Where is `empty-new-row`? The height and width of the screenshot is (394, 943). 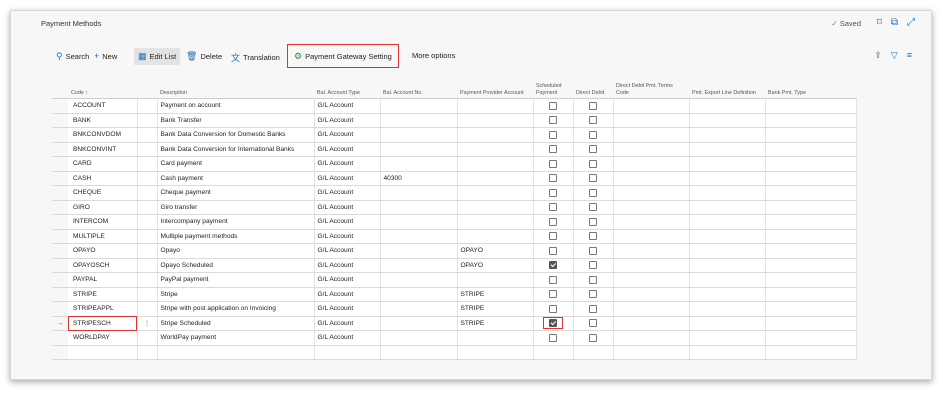 empty-new-row is located at coordinates (454, 352).